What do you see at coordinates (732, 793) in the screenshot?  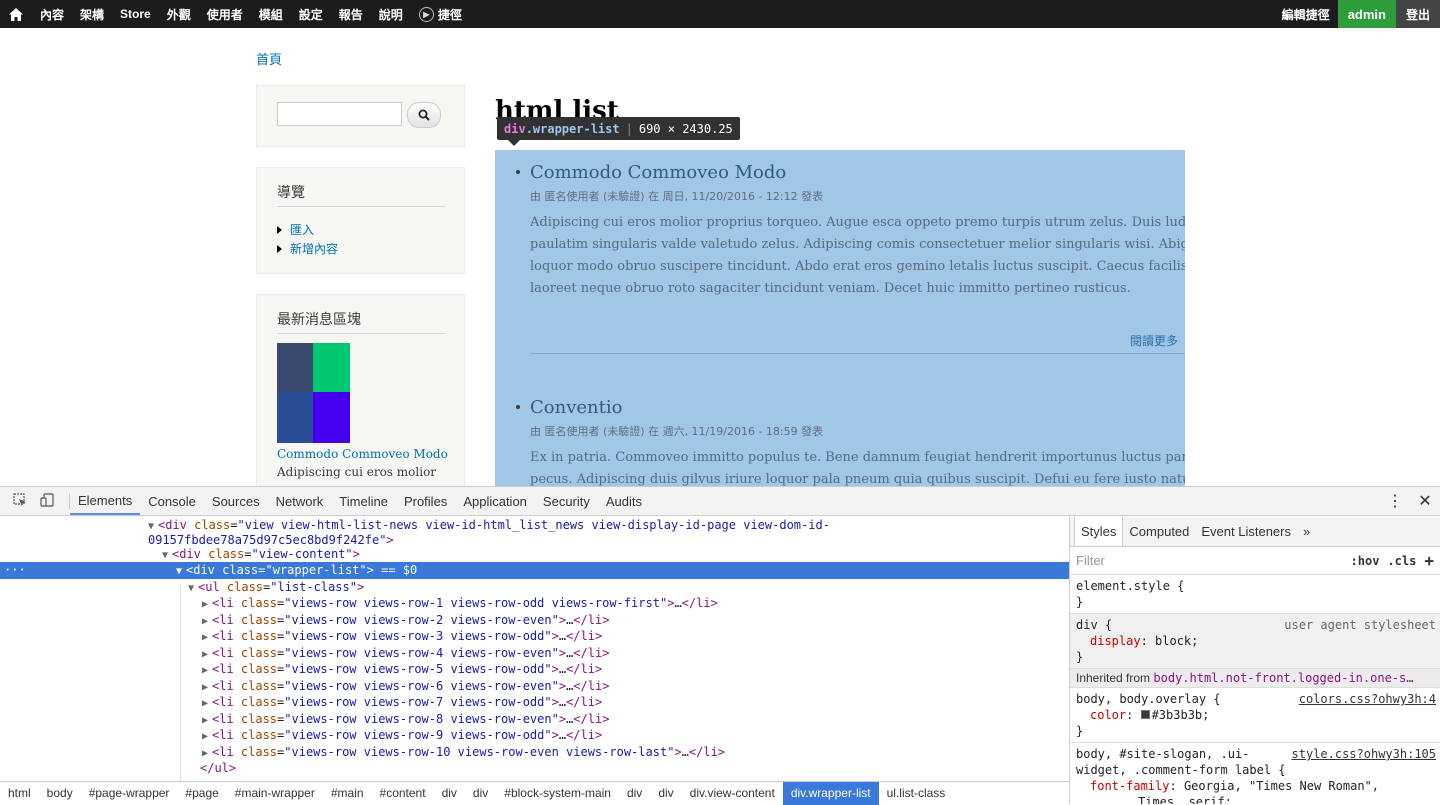 I see `dom-crumb: div.view-content` at bounding box center [732, 793].